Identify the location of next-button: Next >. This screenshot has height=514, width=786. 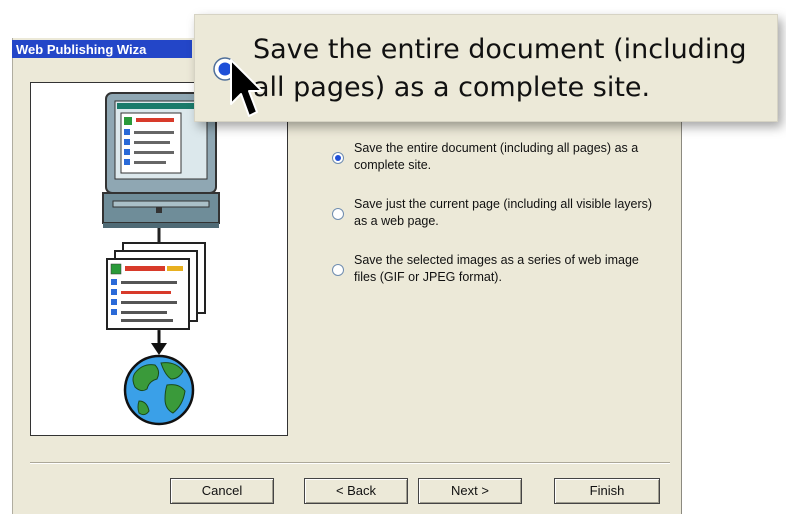
(470, 491).